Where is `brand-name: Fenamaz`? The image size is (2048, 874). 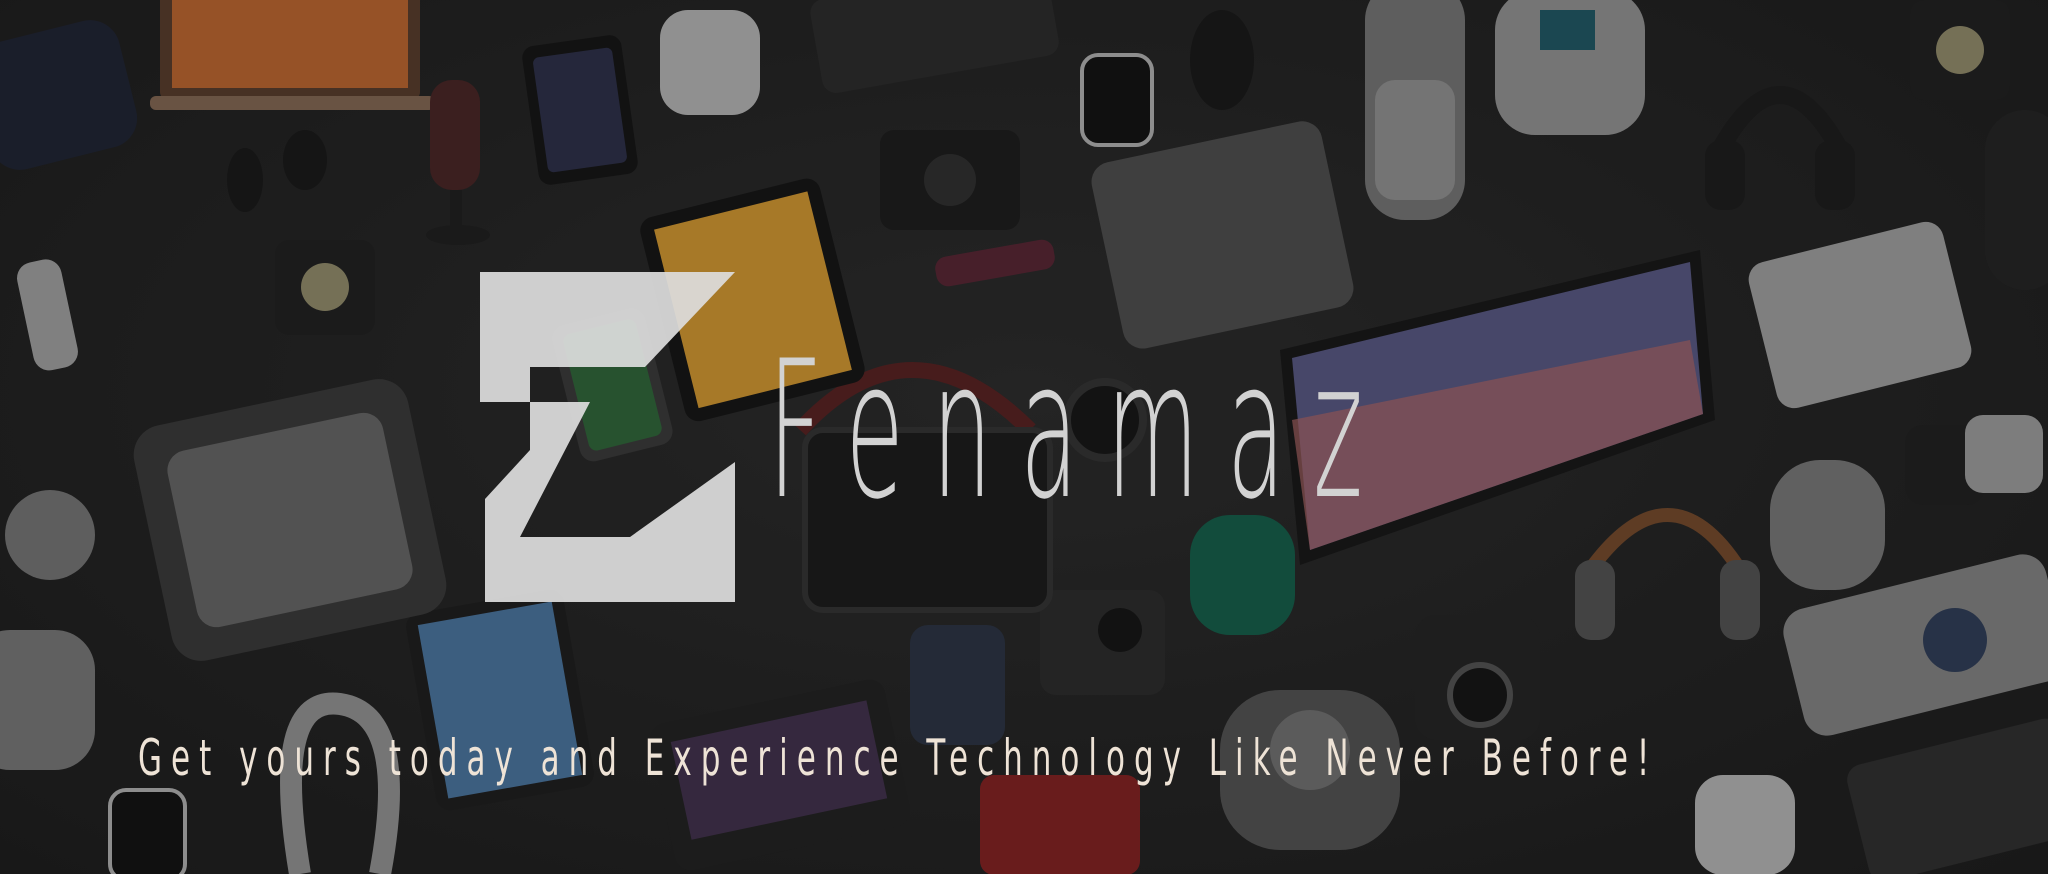 brand-name: Fenamaz is located at coordinates (1079, 430).